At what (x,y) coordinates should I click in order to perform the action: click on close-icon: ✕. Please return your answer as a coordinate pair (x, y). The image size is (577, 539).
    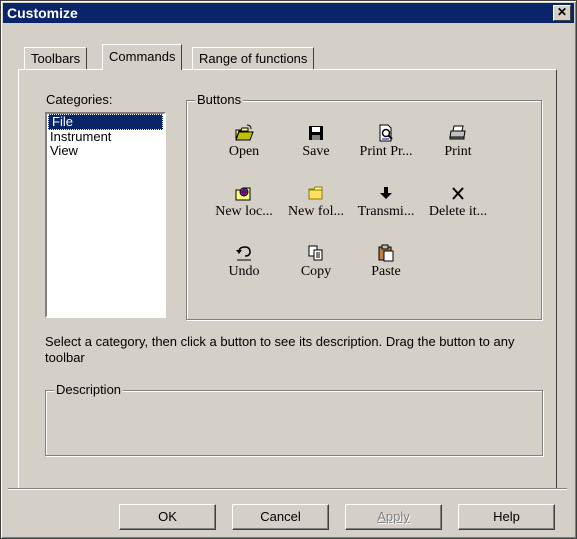
    Looking at the image, I should click on (562, 12).